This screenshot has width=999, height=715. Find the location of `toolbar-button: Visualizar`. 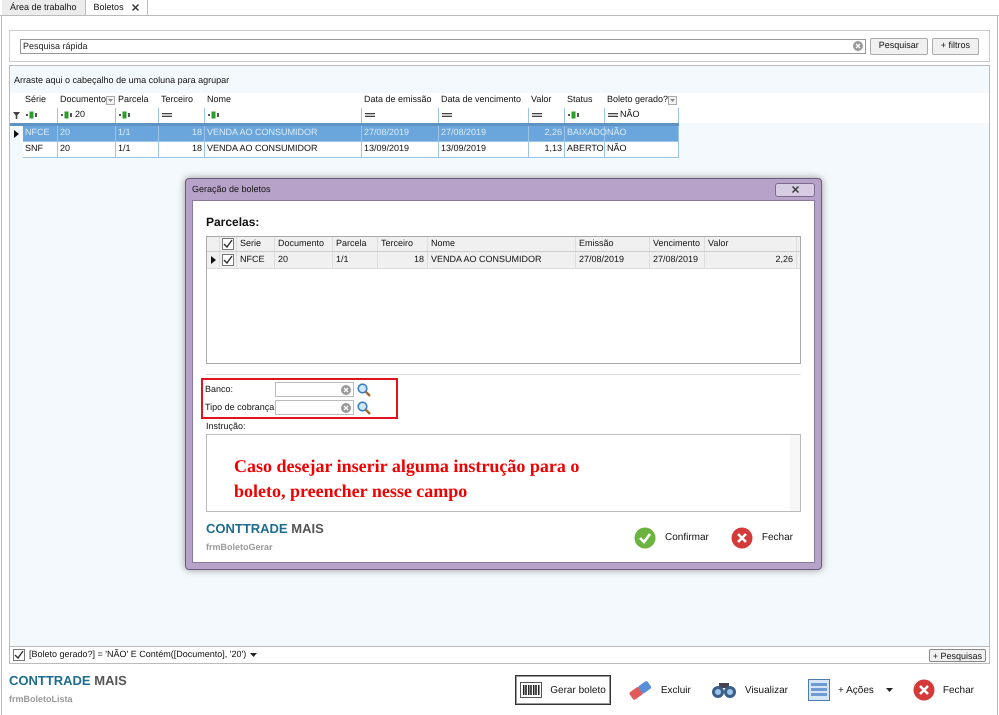

toolbar-button: Visualizar is located at coordinates (749, 690).